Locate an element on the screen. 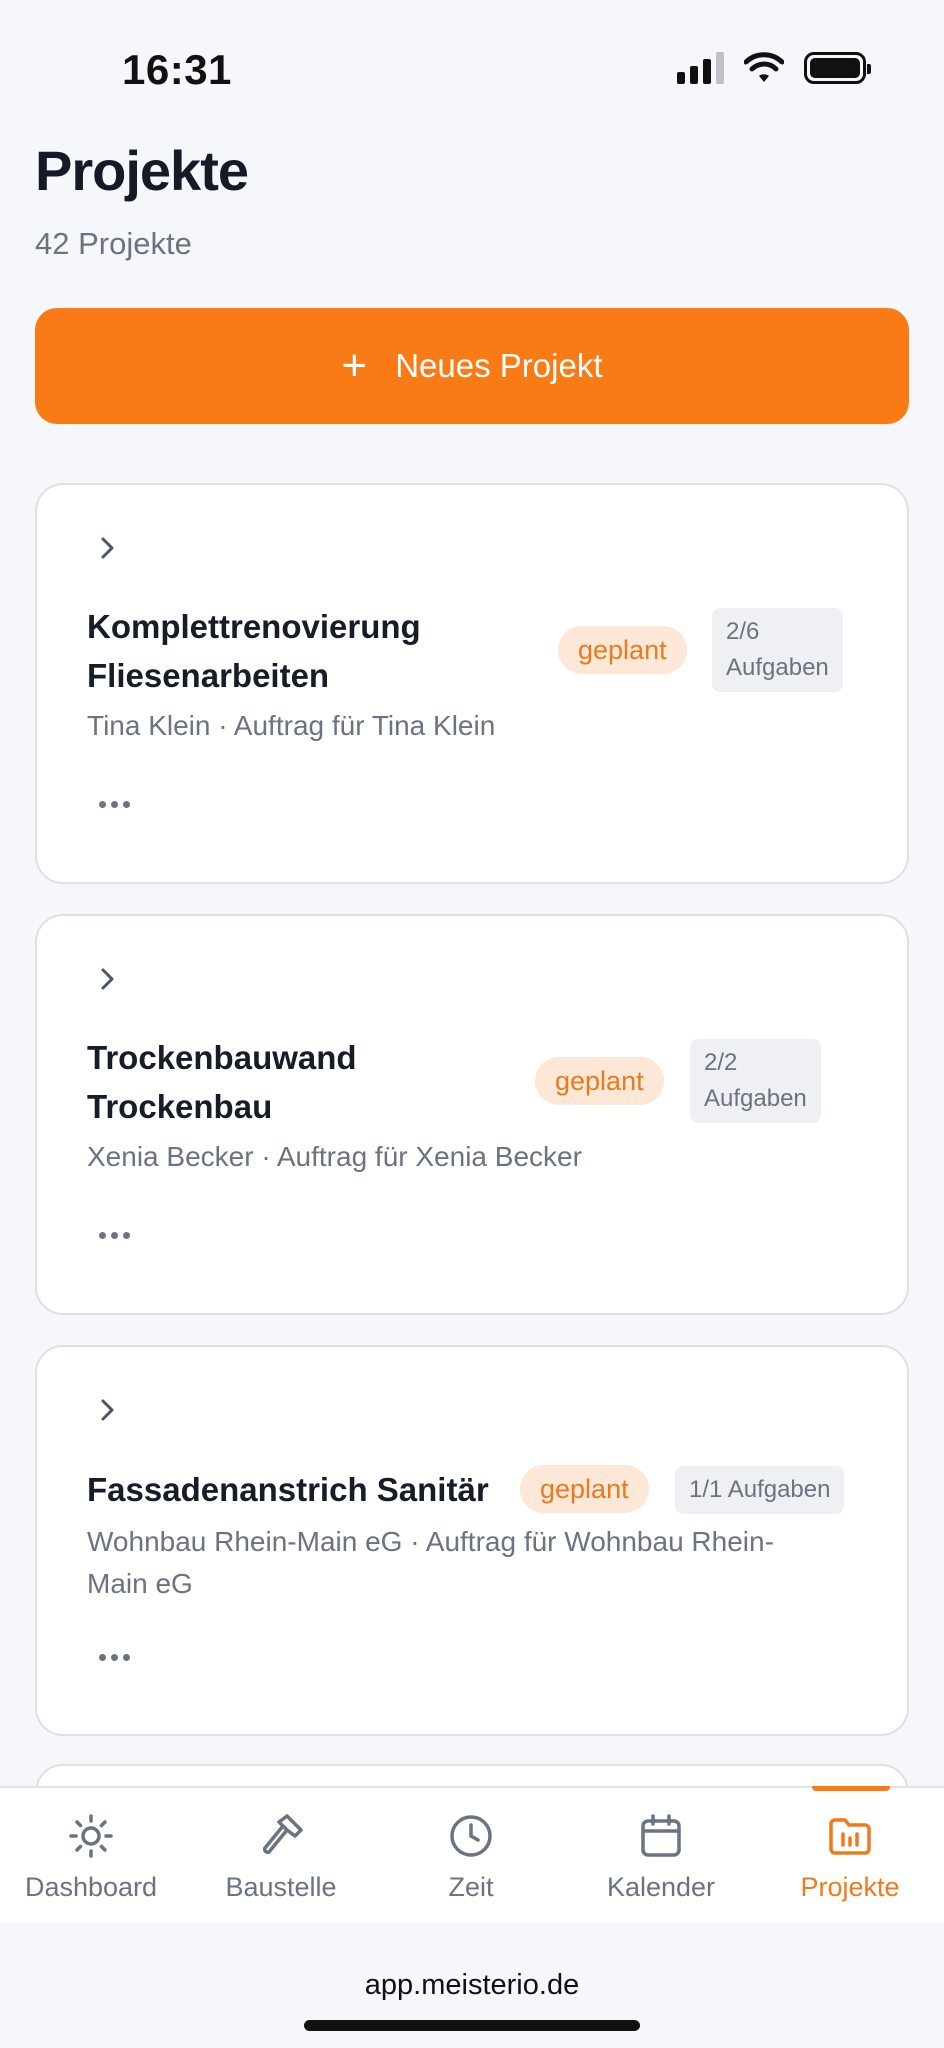 The height and width of the screenshot is (2048, 944). new-project-button: + Neues Projekt is located at coordinates (472, 366).